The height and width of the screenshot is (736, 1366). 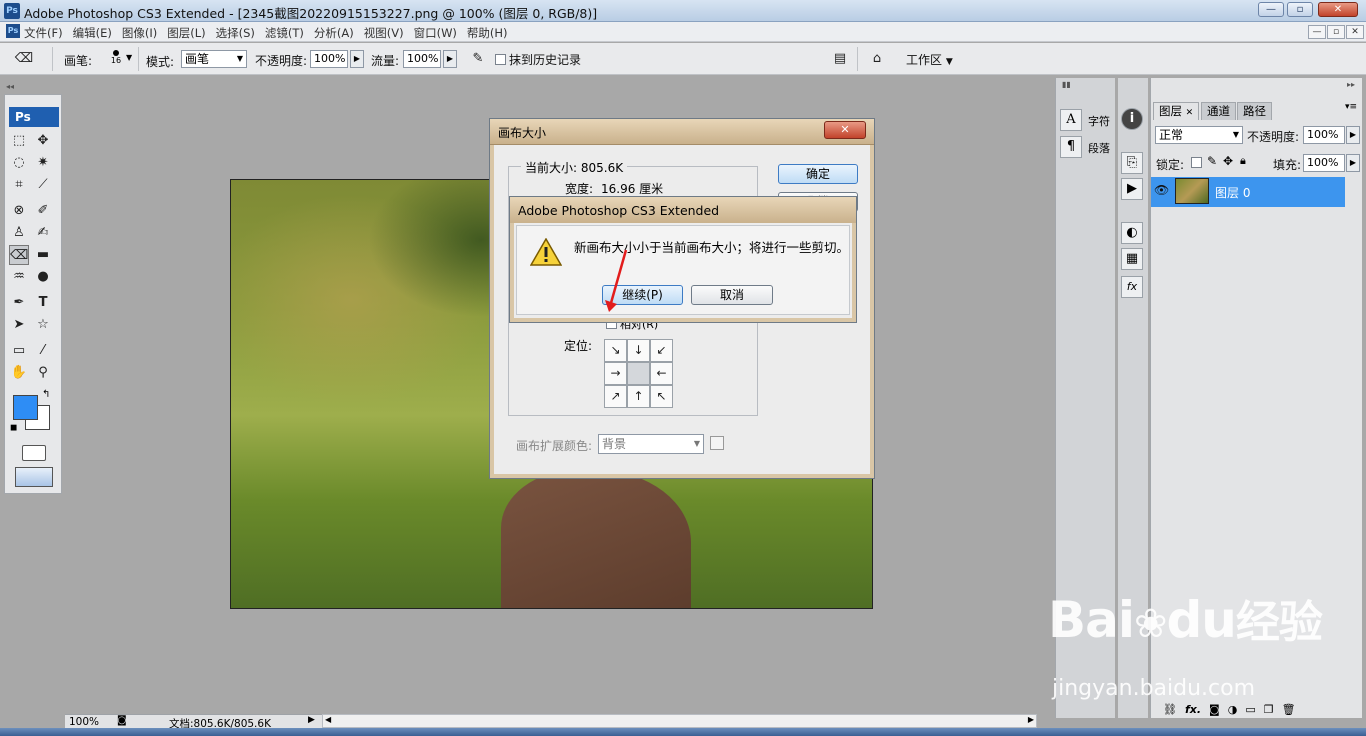 I want to click on tab-channels: 通道, so click(x=1218, y=111).